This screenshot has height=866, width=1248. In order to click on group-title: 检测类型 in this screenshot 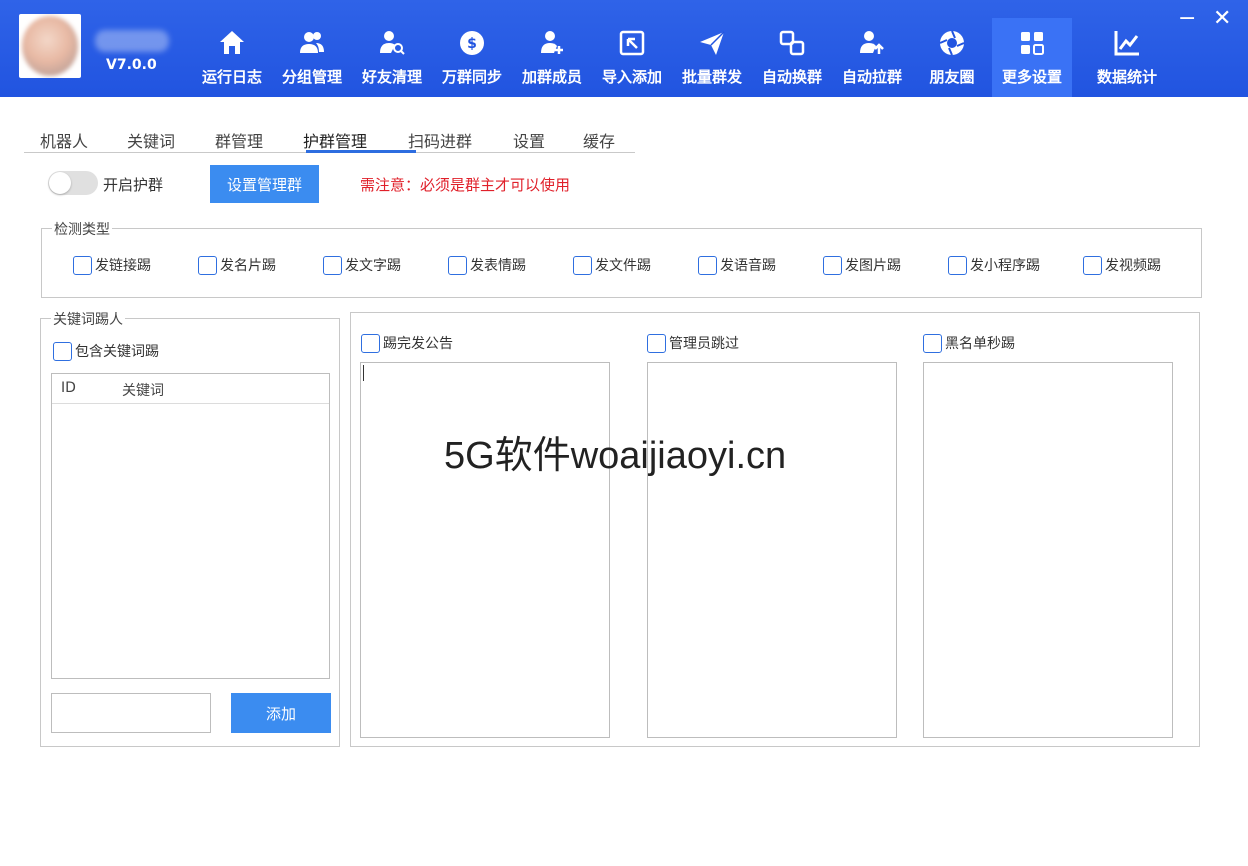, I will do `click(82, 229)`.